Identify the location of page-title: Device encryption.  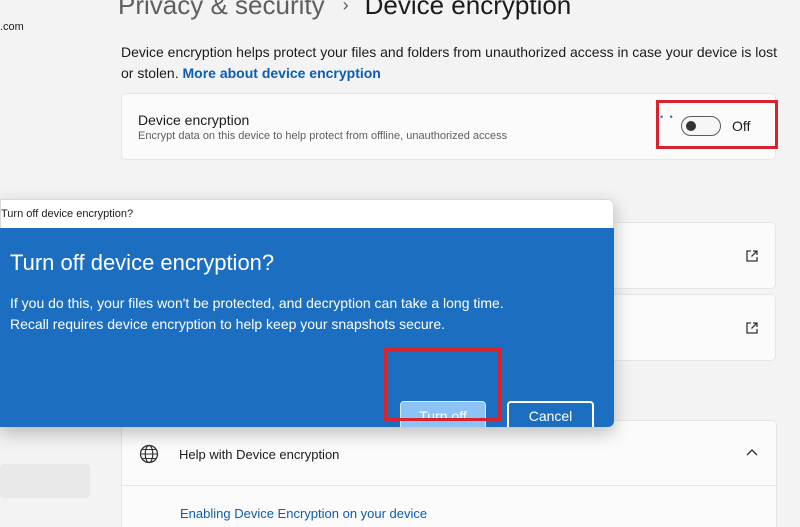
(468, 10).